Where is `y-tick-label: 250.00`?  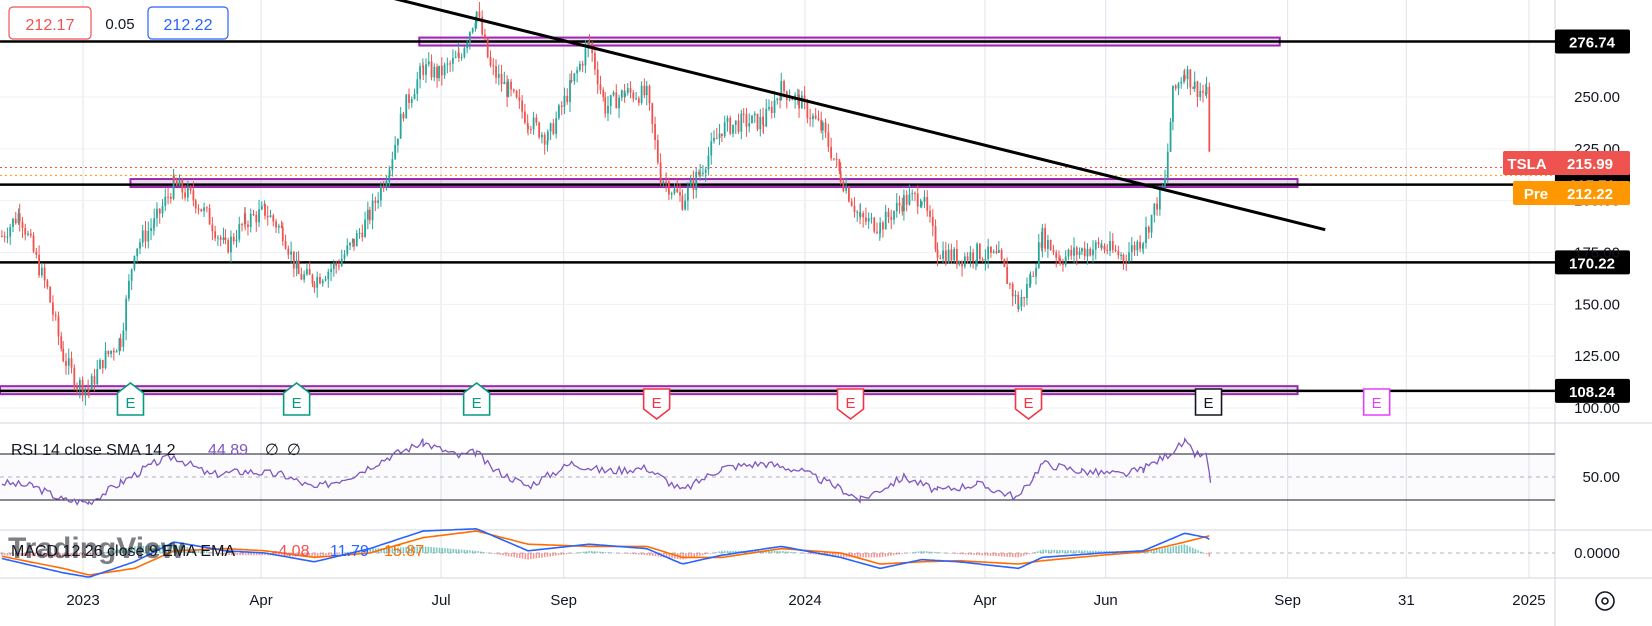
y-tick-label: 250.00 is located at coordinates (1597, 97).